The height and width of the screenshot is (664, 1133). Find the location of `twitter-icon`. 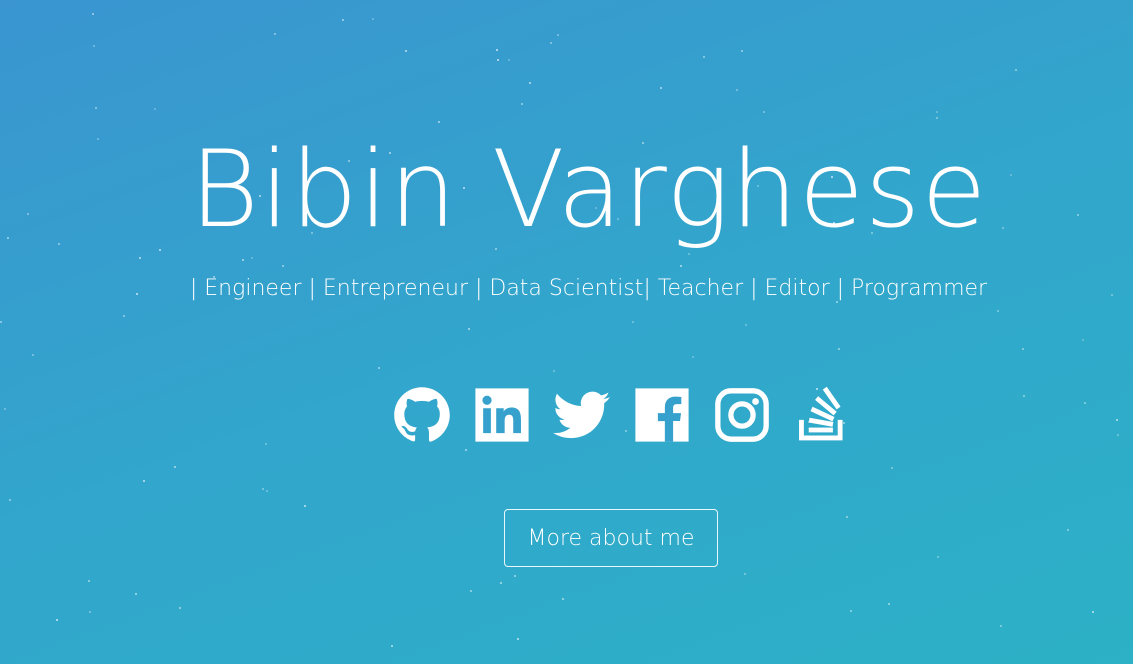

twitter-icon is located at coordinates (582, 415).